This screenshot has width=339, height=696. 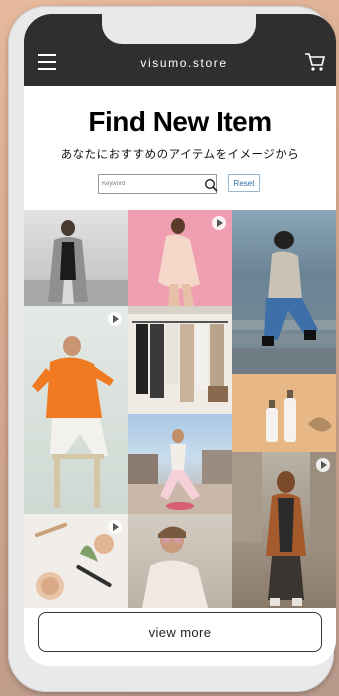 I want to click on gallery-item-street-coat-woman, so click(x=284, y=530).